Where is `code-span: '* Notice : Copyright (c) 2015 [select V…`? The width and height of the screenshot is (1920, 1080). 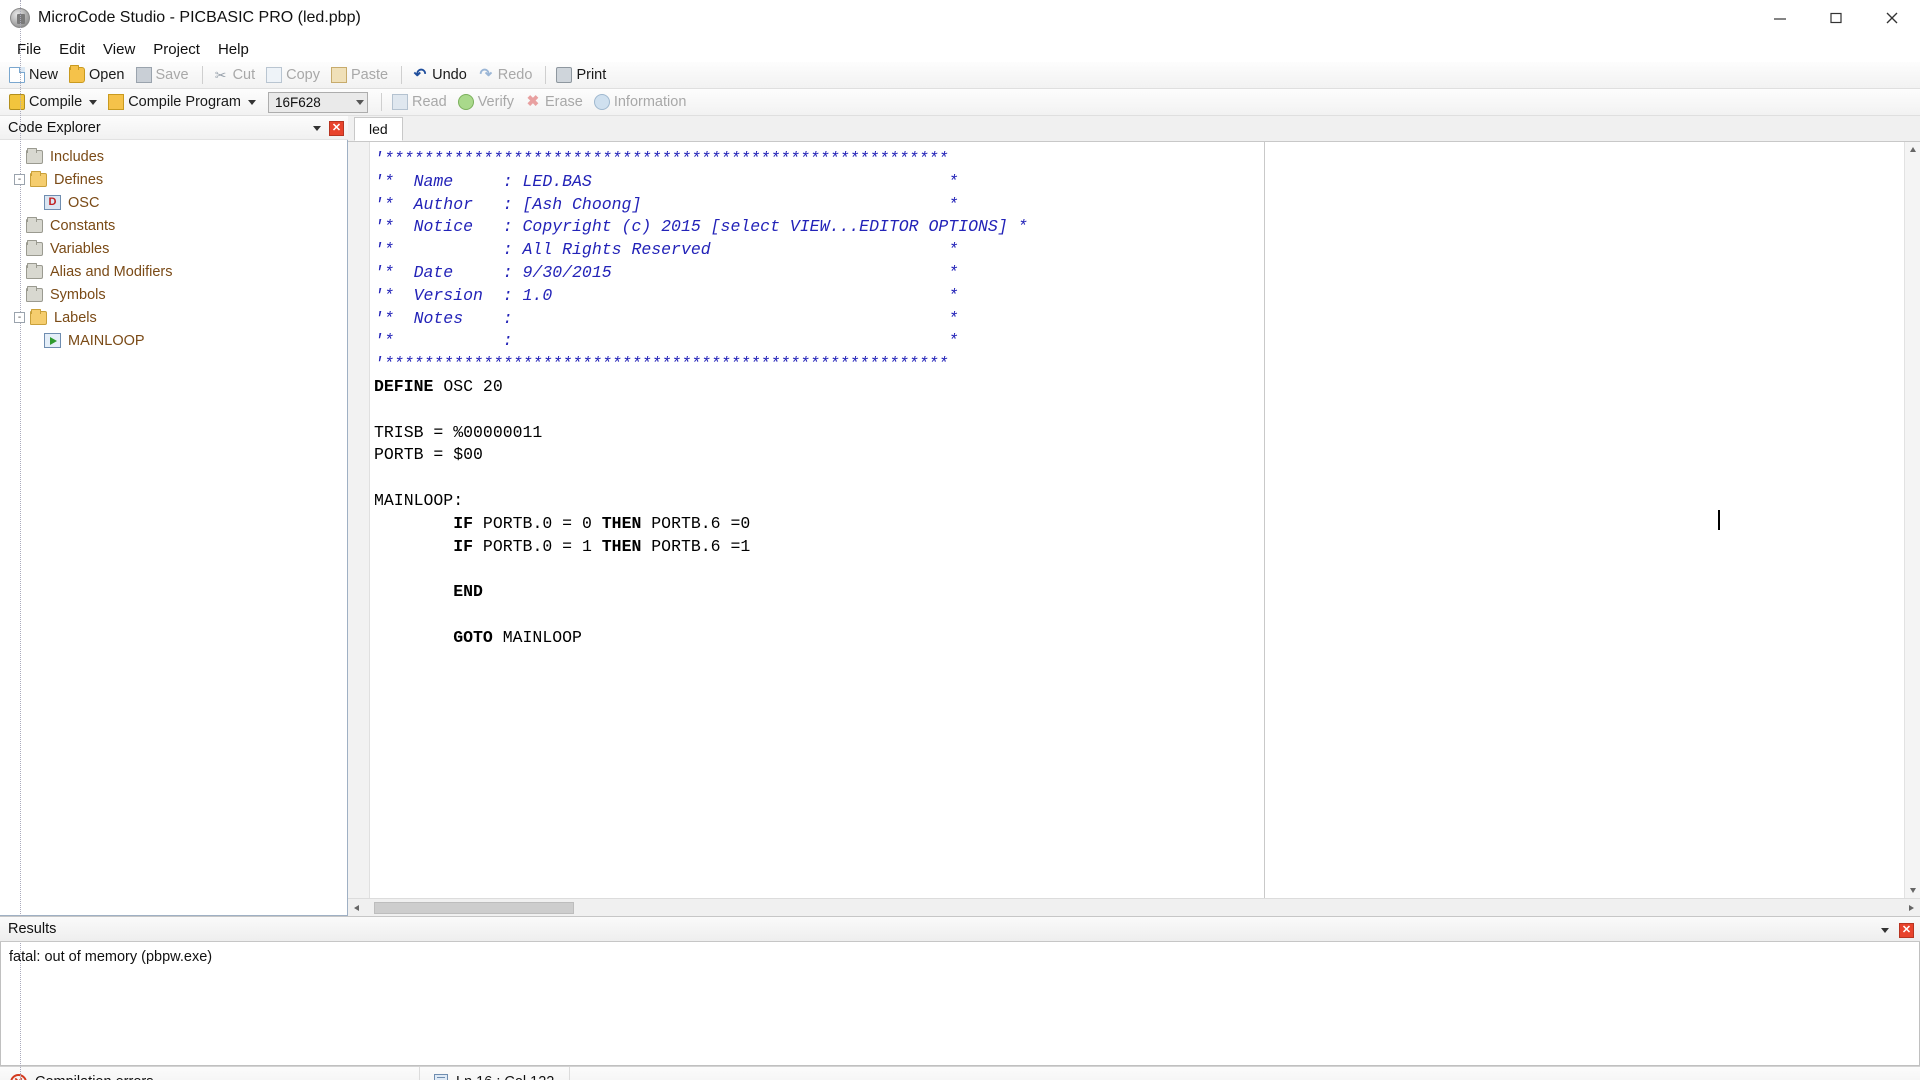 code-span: '* Notice : Copyright (c) 2015 [select V… is located at coordinates (701, 227).